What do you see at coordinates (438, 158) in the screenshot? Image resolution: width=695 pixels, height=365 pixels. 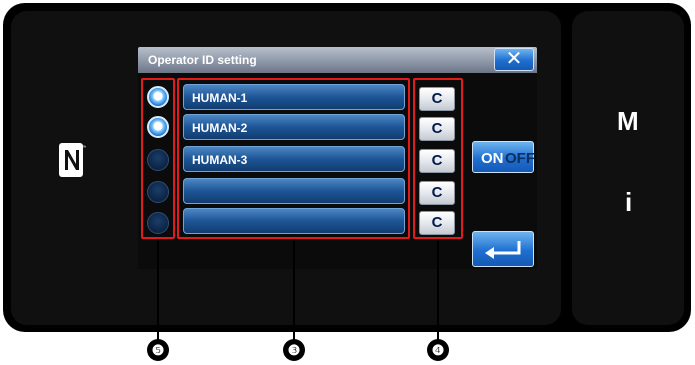 I see `clear-column-highlight` at bounding box center [438, 158].